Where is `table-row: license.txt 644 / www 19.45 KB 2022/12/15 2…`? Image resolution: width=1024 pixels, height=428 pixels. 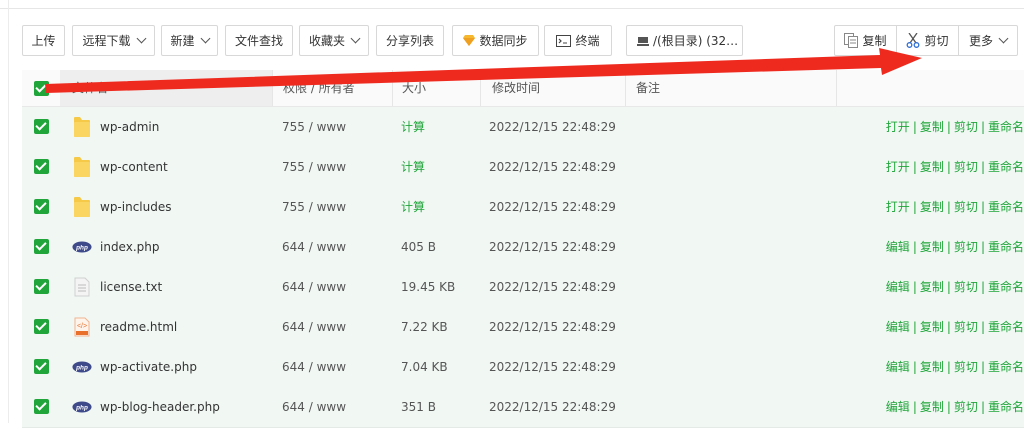 table-row: license.txt 644 / www 19.45 KB 2022/12/15 2… is located at coordinates (523, 287).